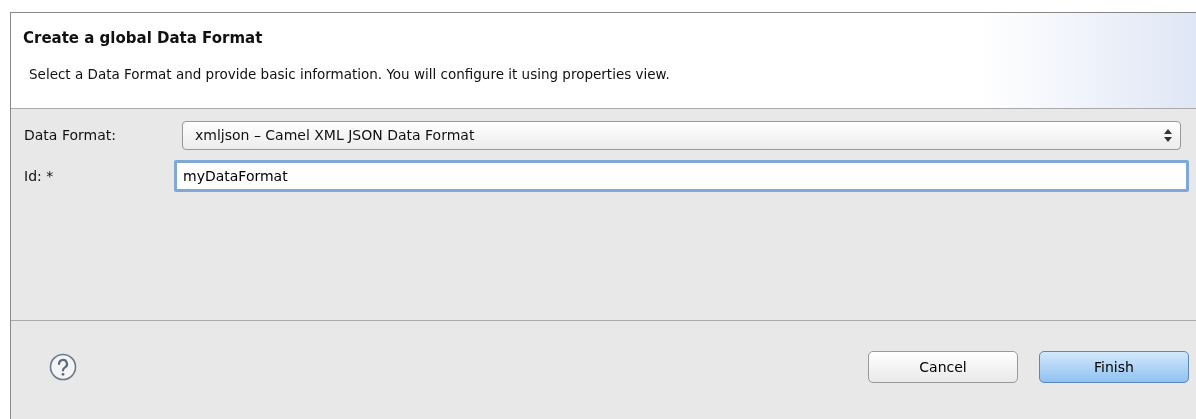 This screenshot has height=419, width=1196. What do you see at coordinates (681, 135) in the screenshot?
I see `data-format-dropdown: xmljson – Camel XML JSON Data Format` at bounding box center [681, 135].